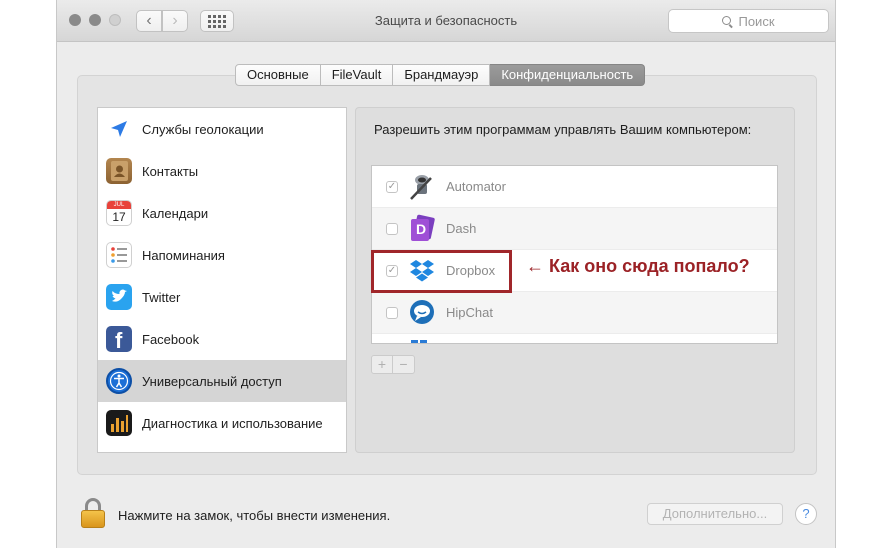  I want to click on sidebar-item-contacts: Контакты, so click(222, 171).